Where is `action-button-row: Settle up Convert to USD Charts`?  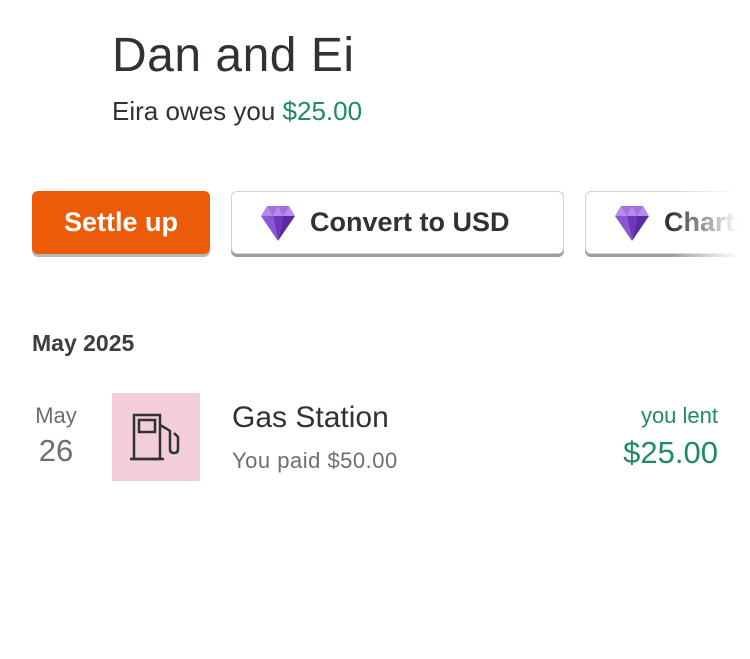 action-button-row: Settle up Convert to USD Charts is located at coordinates (391, 226).